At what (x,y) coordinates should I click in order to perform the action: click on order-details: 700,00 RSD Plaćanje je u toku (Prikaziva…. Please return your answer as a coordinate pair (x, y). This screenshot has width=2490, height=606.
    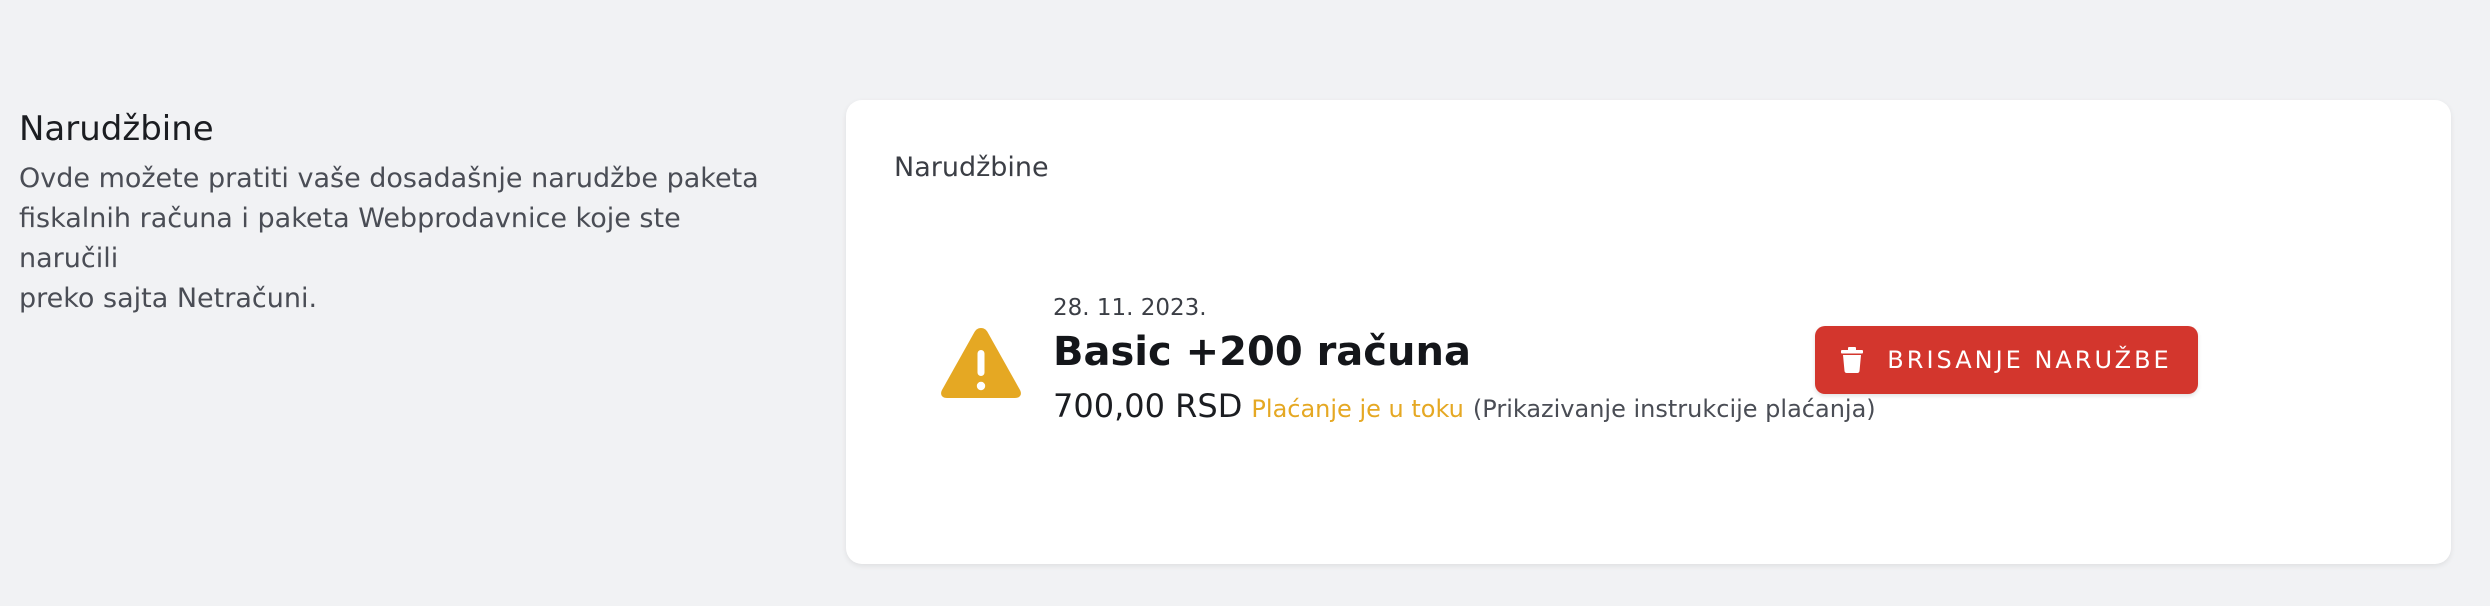
    Looking at the image, I should click on (1464, 406).